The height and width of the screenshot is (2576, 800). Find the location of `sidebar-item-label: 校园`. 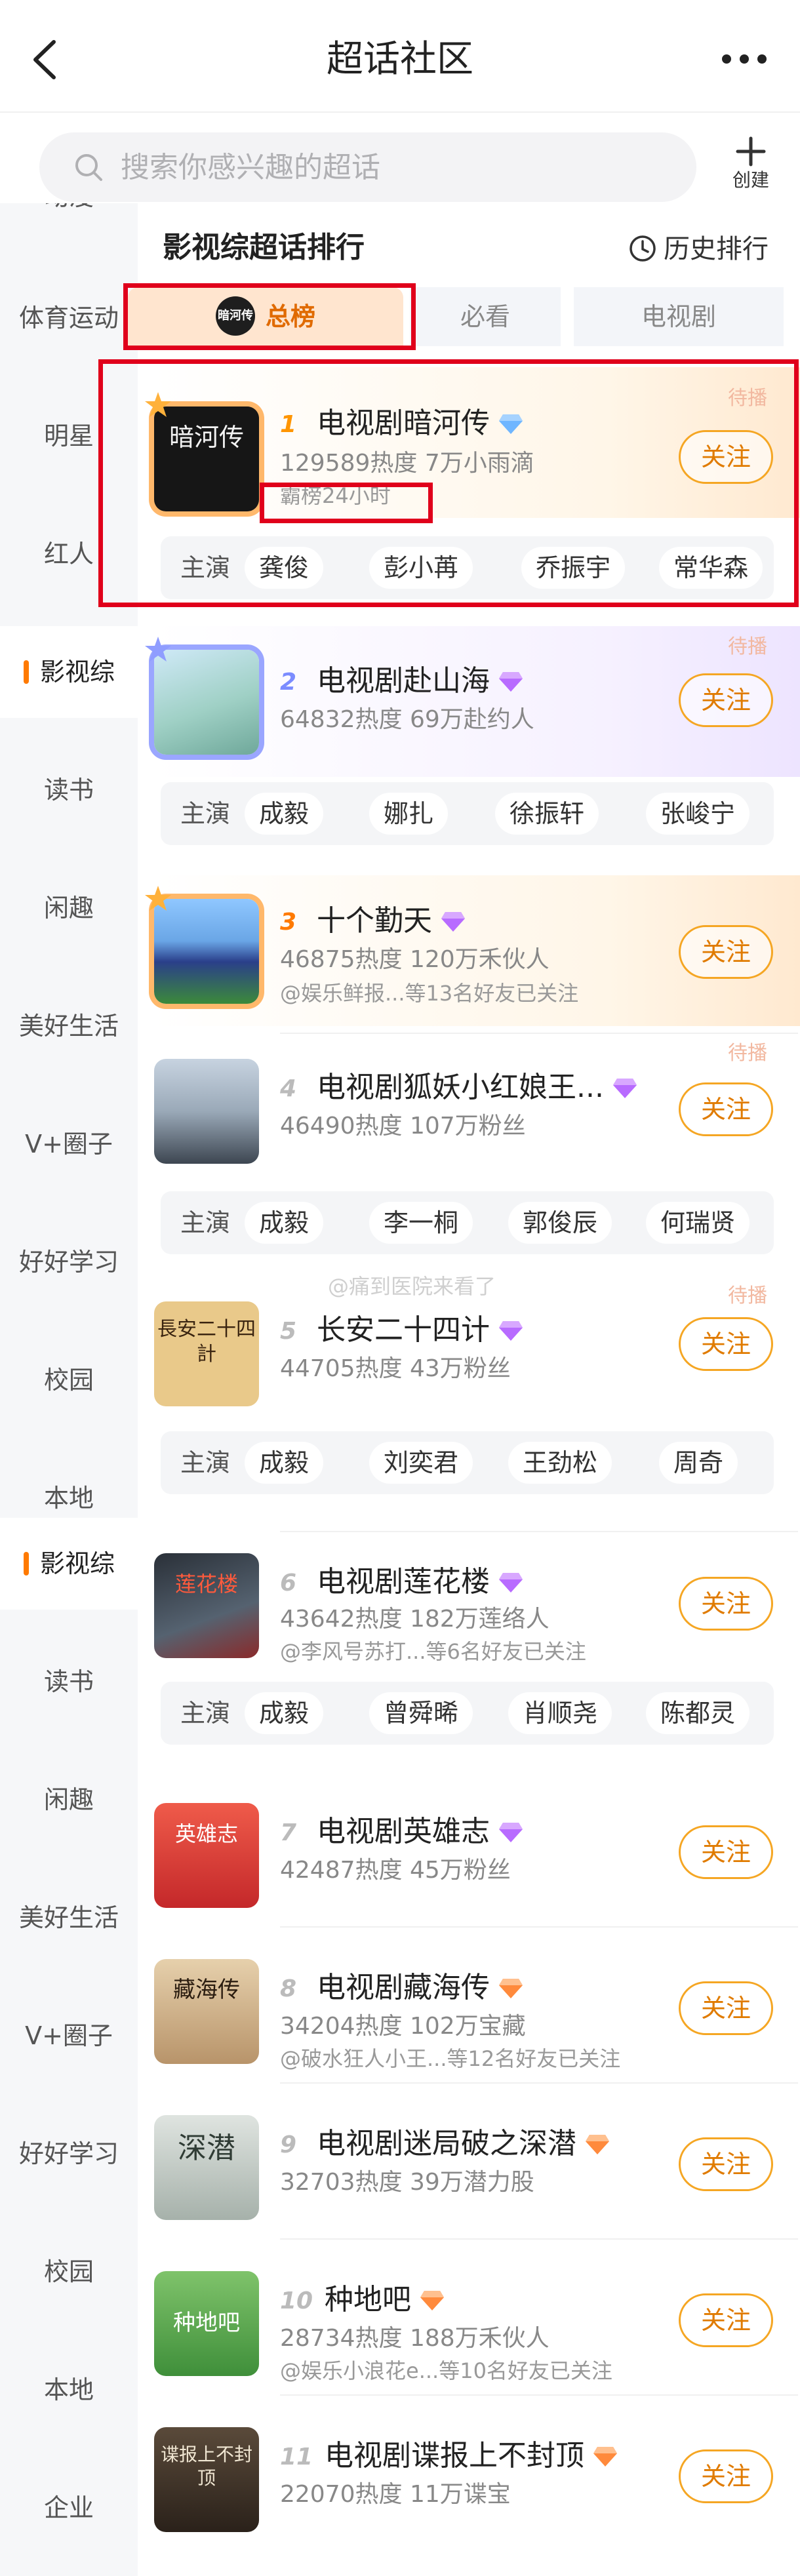

sidebar-item-label: 校园 is located at coordinates (68, 2271).